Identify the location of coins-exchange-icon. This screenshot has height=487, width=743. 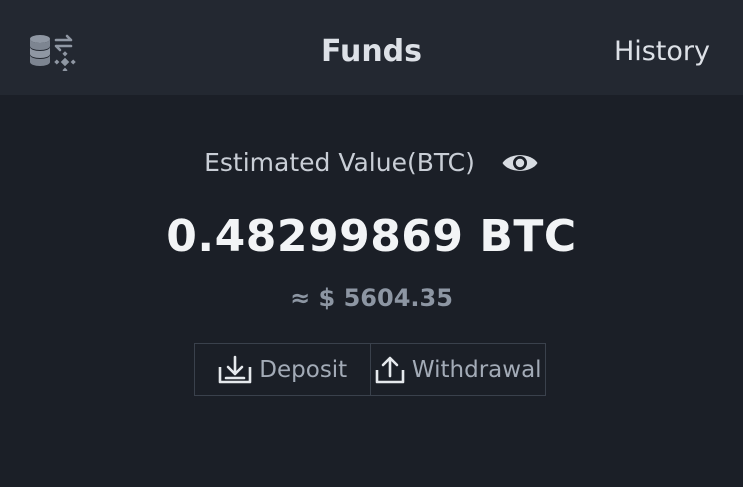
(54, 53).